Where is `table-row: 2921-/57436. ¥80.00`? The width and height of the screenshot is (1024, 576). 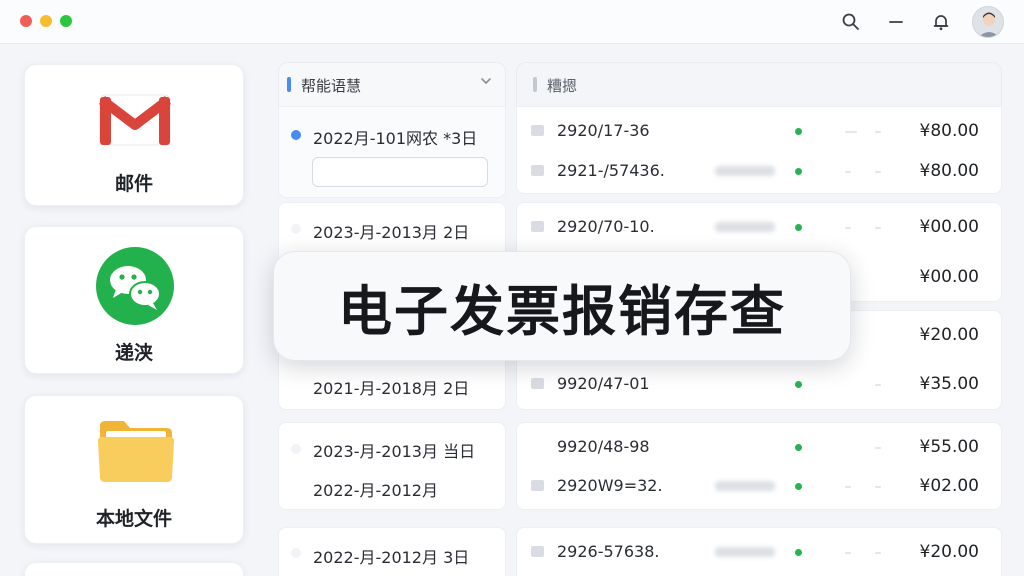
table-row: 2921-/57436. ¥80.00 is located at coordinates (759, 172).